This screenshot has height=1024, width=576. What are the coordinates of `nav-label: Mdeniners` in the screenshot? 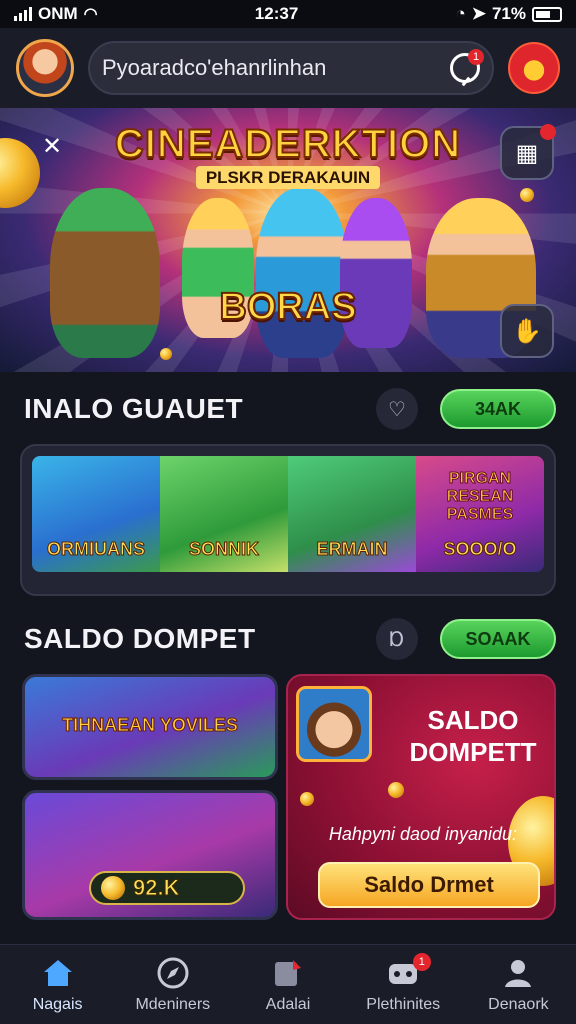 It's located at (173, 1004).